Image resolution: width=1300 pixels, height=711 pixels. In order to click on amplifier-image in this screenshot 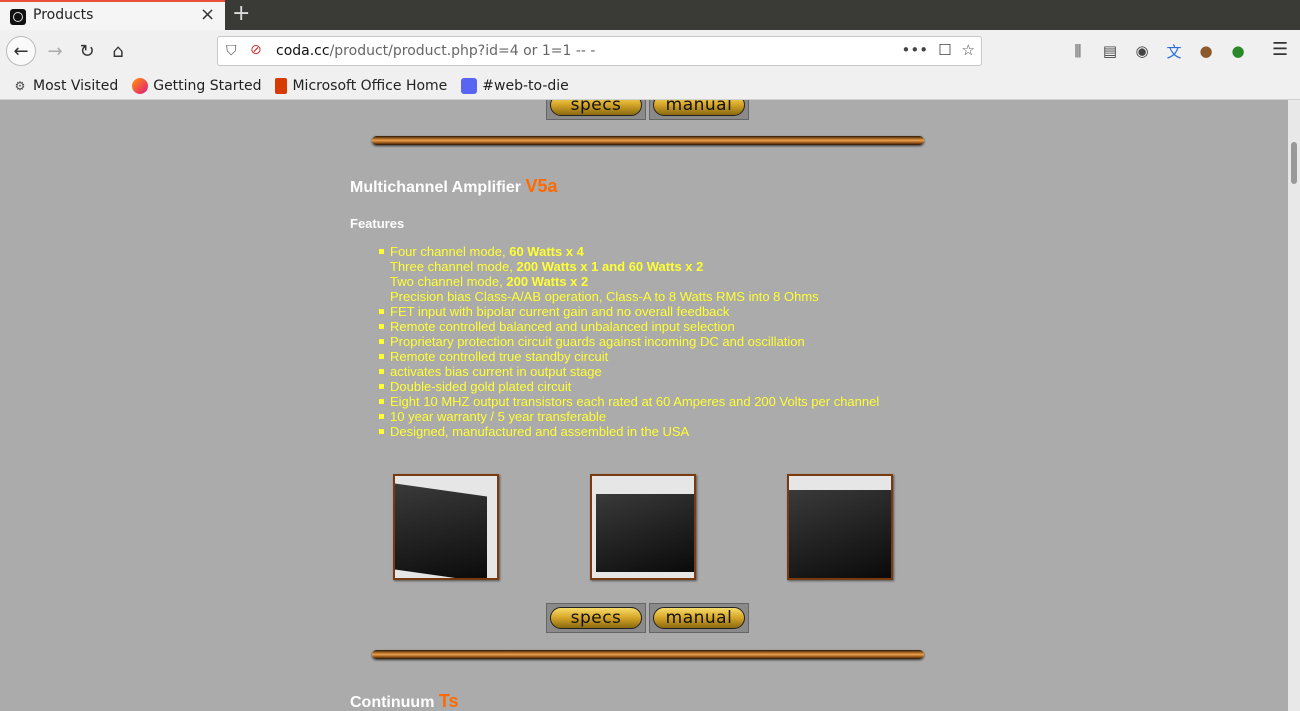, I will do `click(441, 530)`.